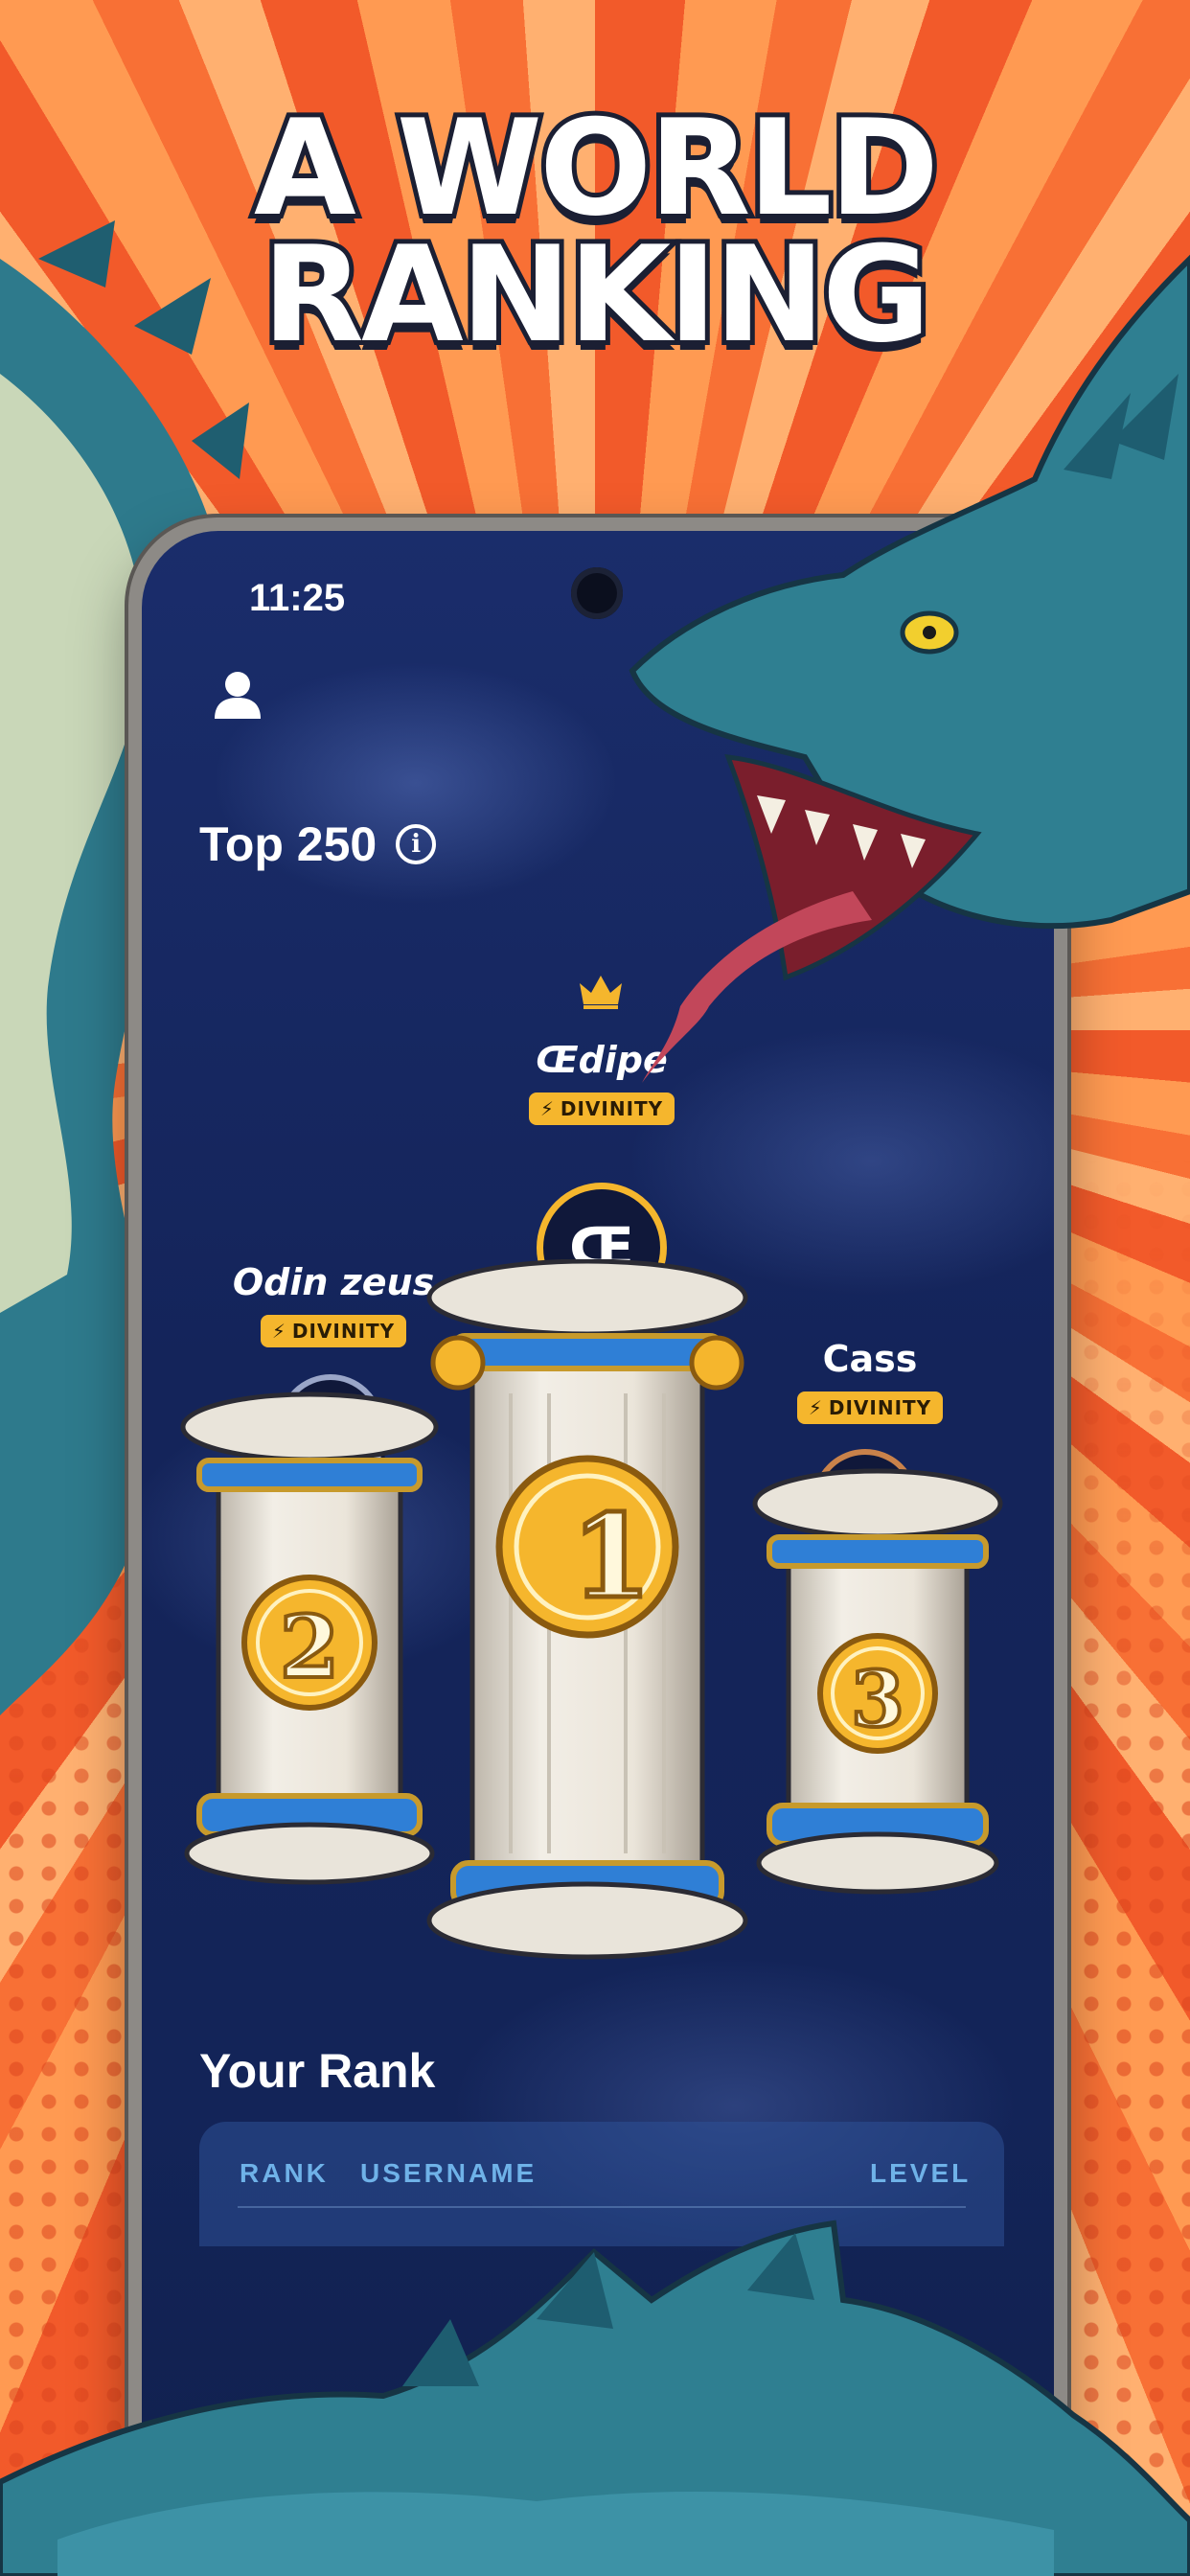 This screenshot has width=1190, height=2576. I want to click on your-rank-title: Your Rank, so click(318, 2071).